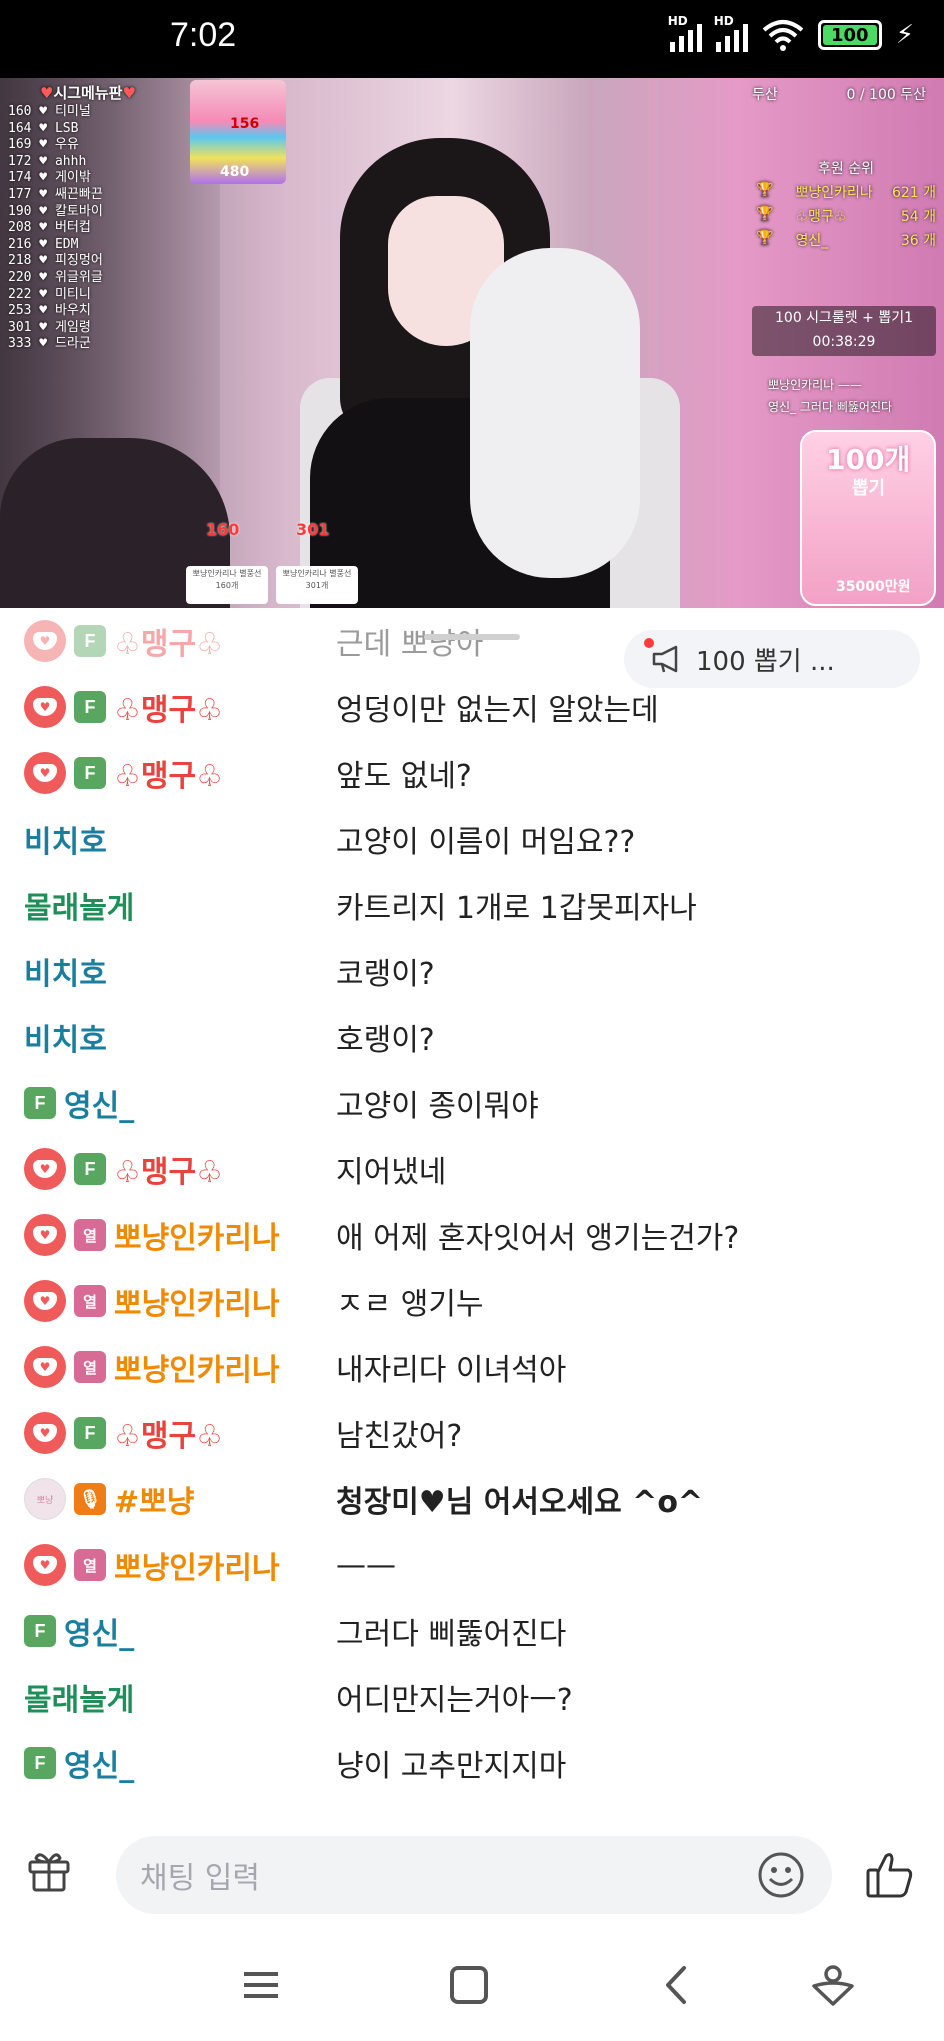 This screenshot has height=2041, width=944. I want to click on charging-icon: ⚡, so click(904, 35).